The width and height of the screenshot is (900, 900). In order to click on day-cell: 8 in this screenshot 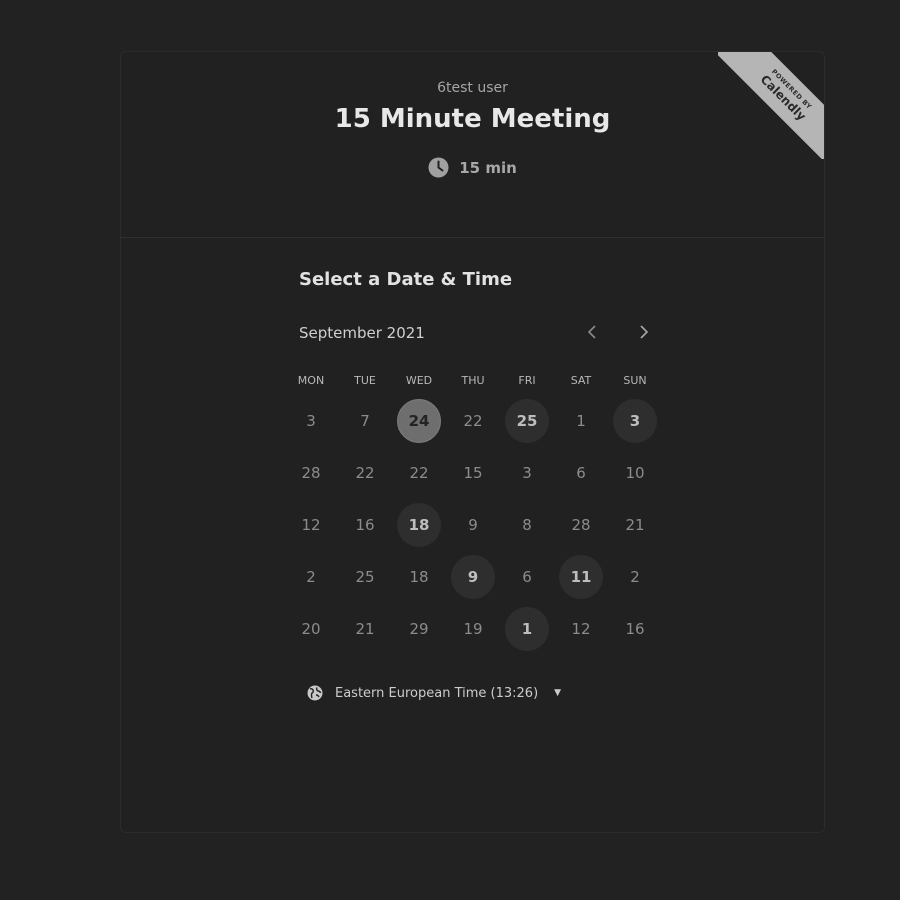, I will do `click(527, 525)`.